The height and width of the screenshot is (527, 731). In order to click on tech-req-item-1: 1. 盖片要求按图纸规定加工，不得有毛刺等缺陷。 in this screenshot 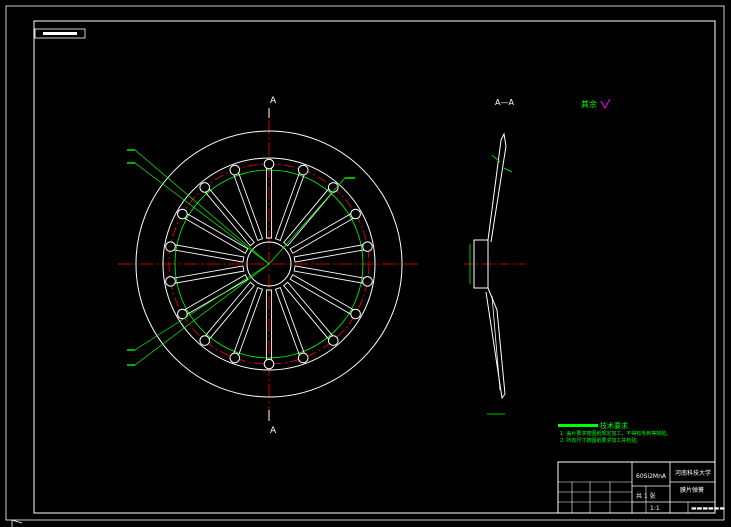, I will do `click(615, 433)`.